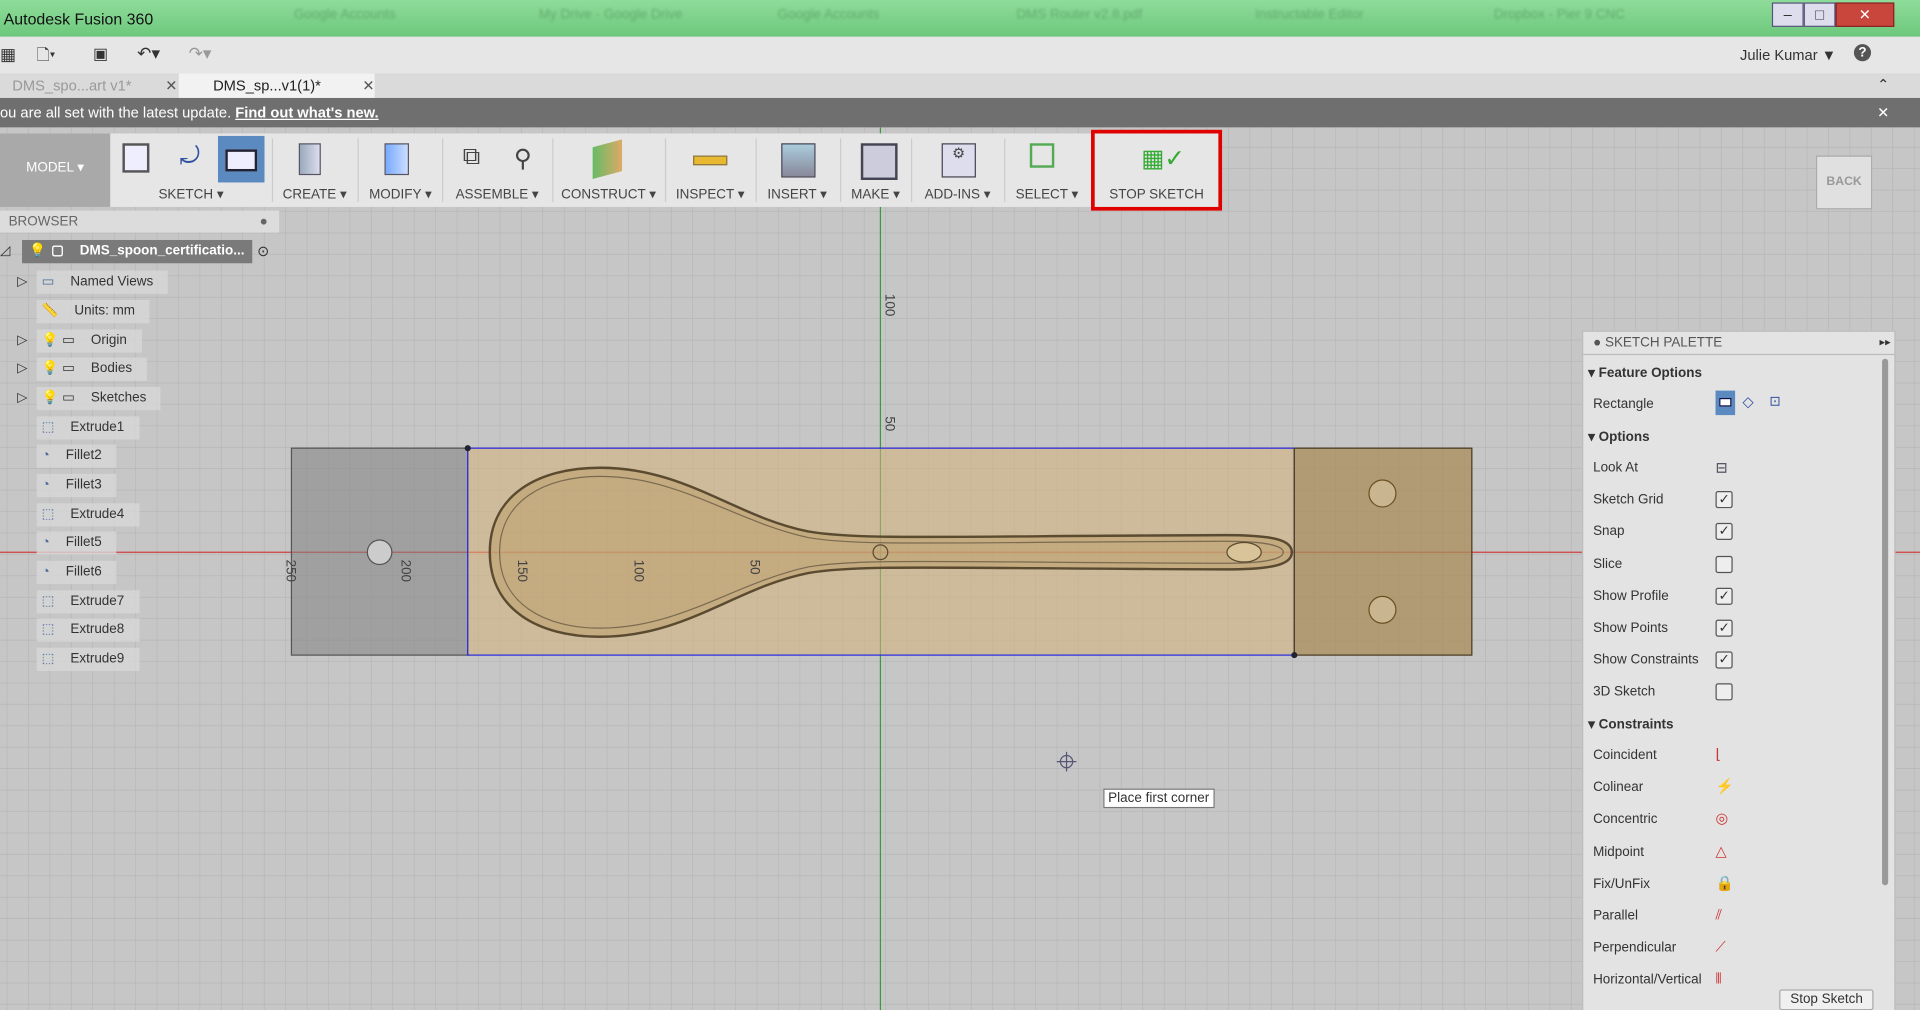  Describe the element at coordinates (875, 169) in the screenshot. I see `make-group: MAKE ▾` at that location.